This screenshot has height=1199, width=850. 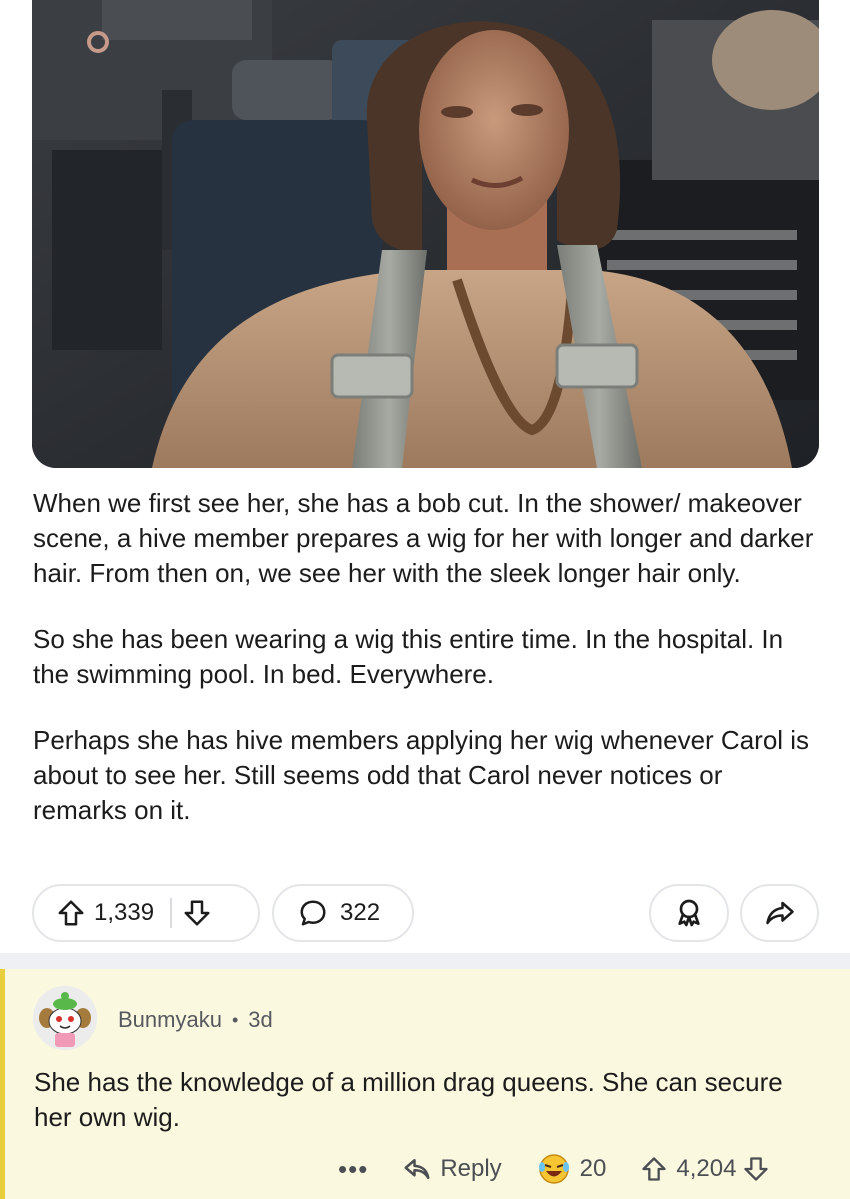 I want to click on comment-highlight-rail, so click(x=2, y=1084).